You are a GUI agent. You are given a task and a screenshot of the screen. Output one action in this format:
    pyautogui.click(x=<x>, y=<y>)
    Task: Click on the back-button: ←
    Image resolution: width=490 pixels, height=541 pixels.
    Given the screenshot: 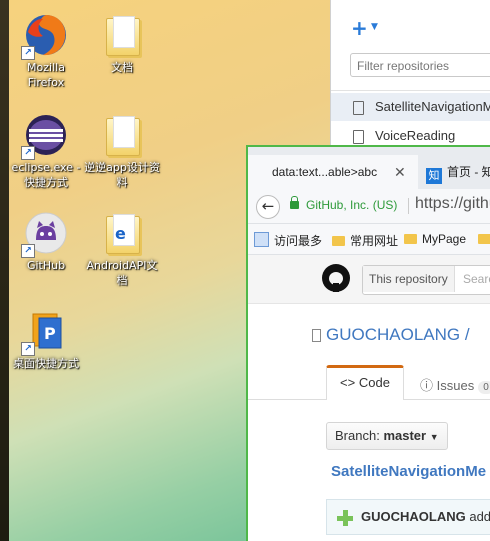 What is the action you would take?
    pyautogui.click(x=268, y=207)
    